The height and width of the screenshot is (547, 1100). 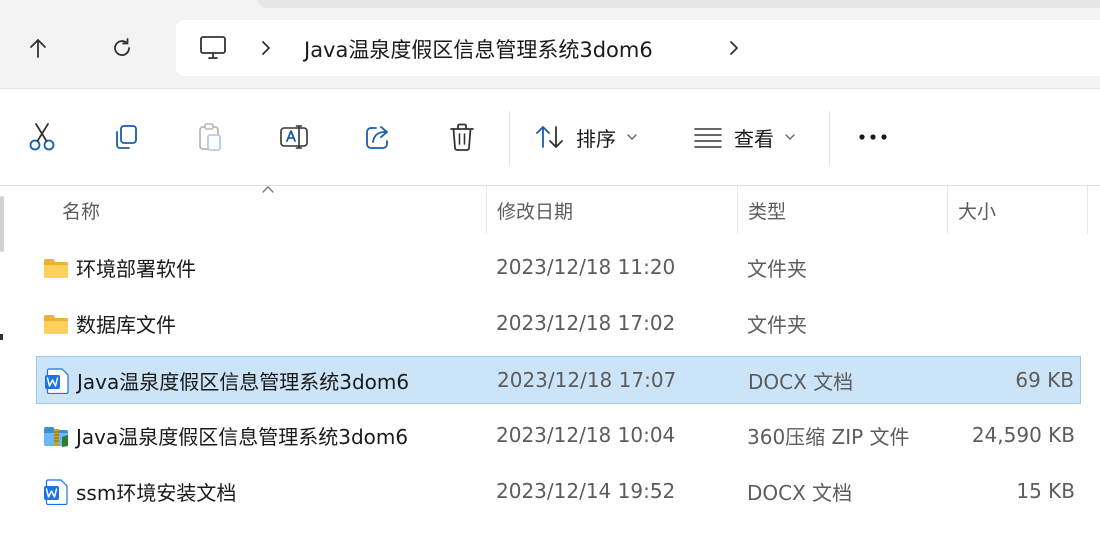 What do you see at coordinates (587, 380) in the screenshot?
I see `file-date: 2023/12/18 17:07` at bounding box center [587, 380].